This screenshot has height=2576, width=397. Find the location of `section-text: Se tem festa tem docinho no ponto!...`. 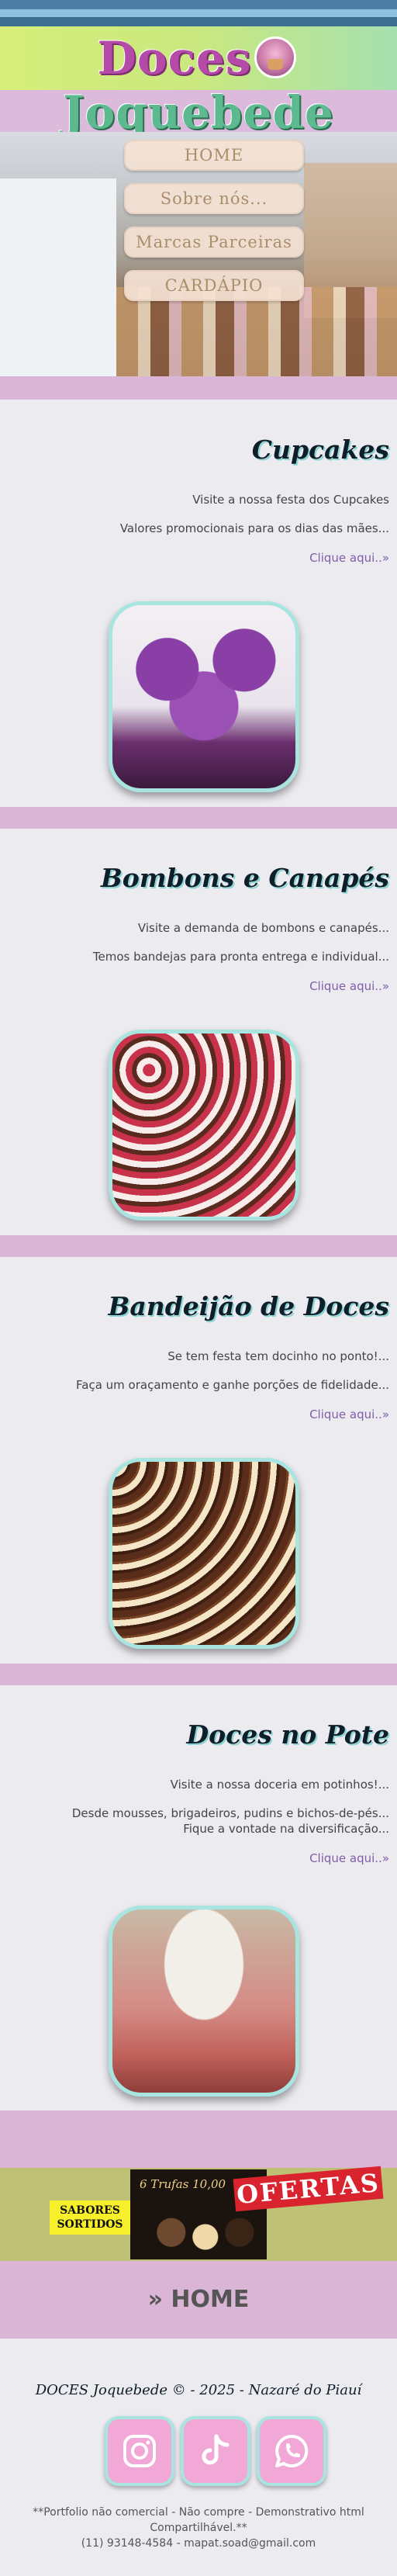

section-text: Se tem festa tem docinho no ponto!... is located at coordinates (278, 1356).